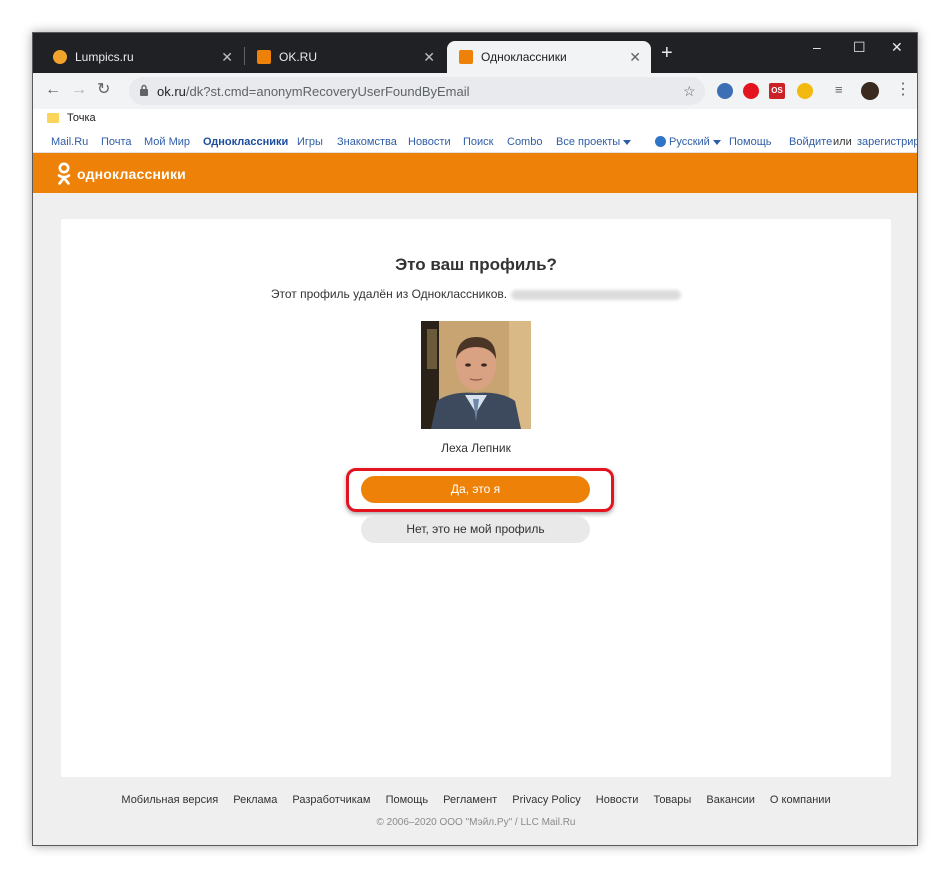 The image size is (950, 878). Describe the element at coordinates (524, 142) in the screenshot. I see `portal-link-combo: Combo` at that location.